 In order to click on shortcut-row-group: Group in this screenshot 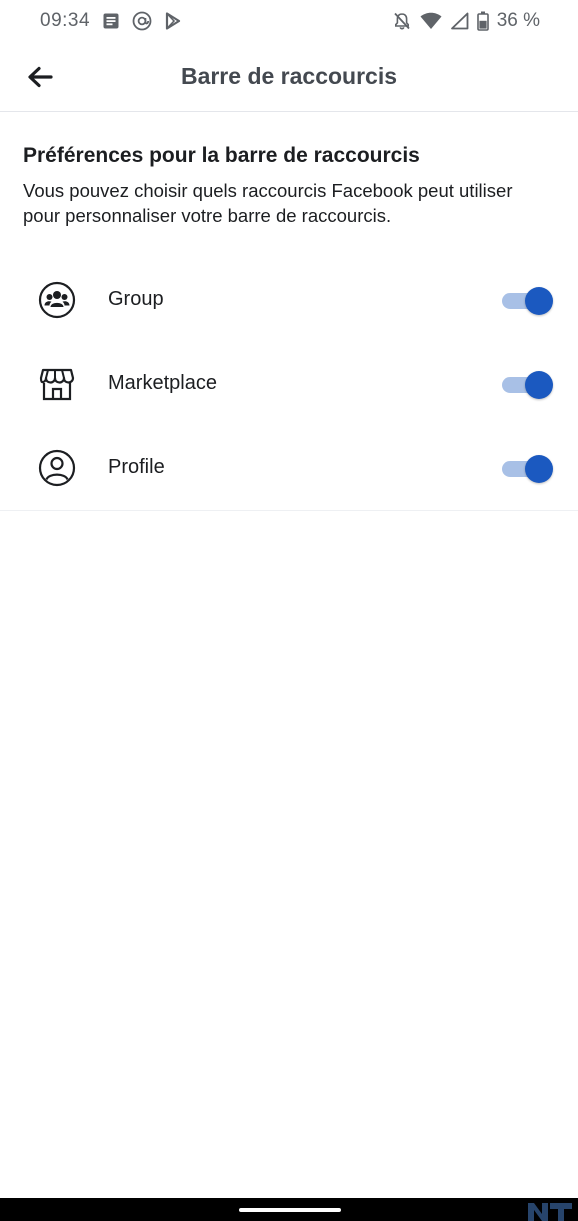, I will do `click(289, 300)`.